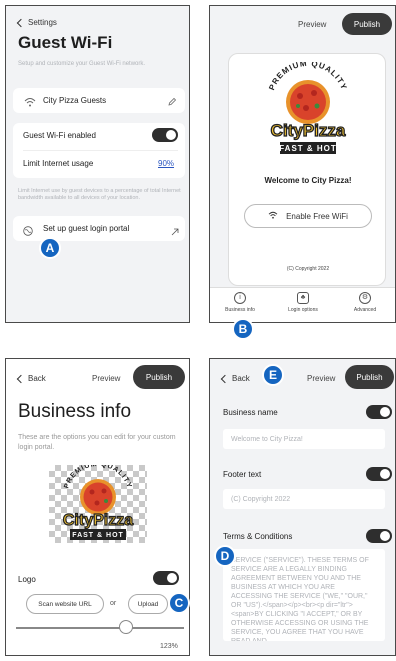 This screenshot has width=396, height=661. I want to click on network-name-row: City Pizza Guests, so click(99, 100).